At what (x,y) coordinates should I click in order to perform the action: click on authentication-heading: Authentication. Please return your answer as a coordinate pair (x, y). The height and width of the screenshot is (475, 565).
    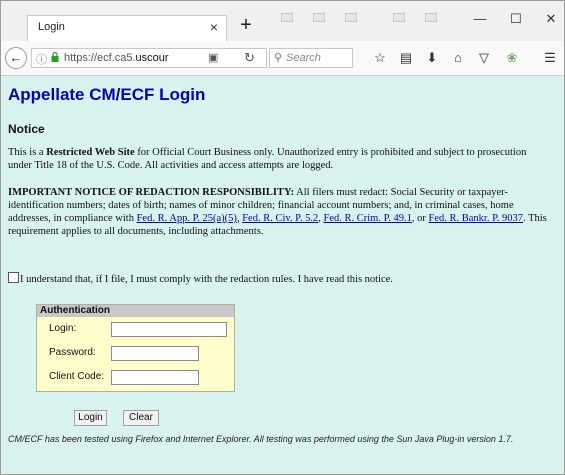
    Looking at the image, I should click on (135, 311).